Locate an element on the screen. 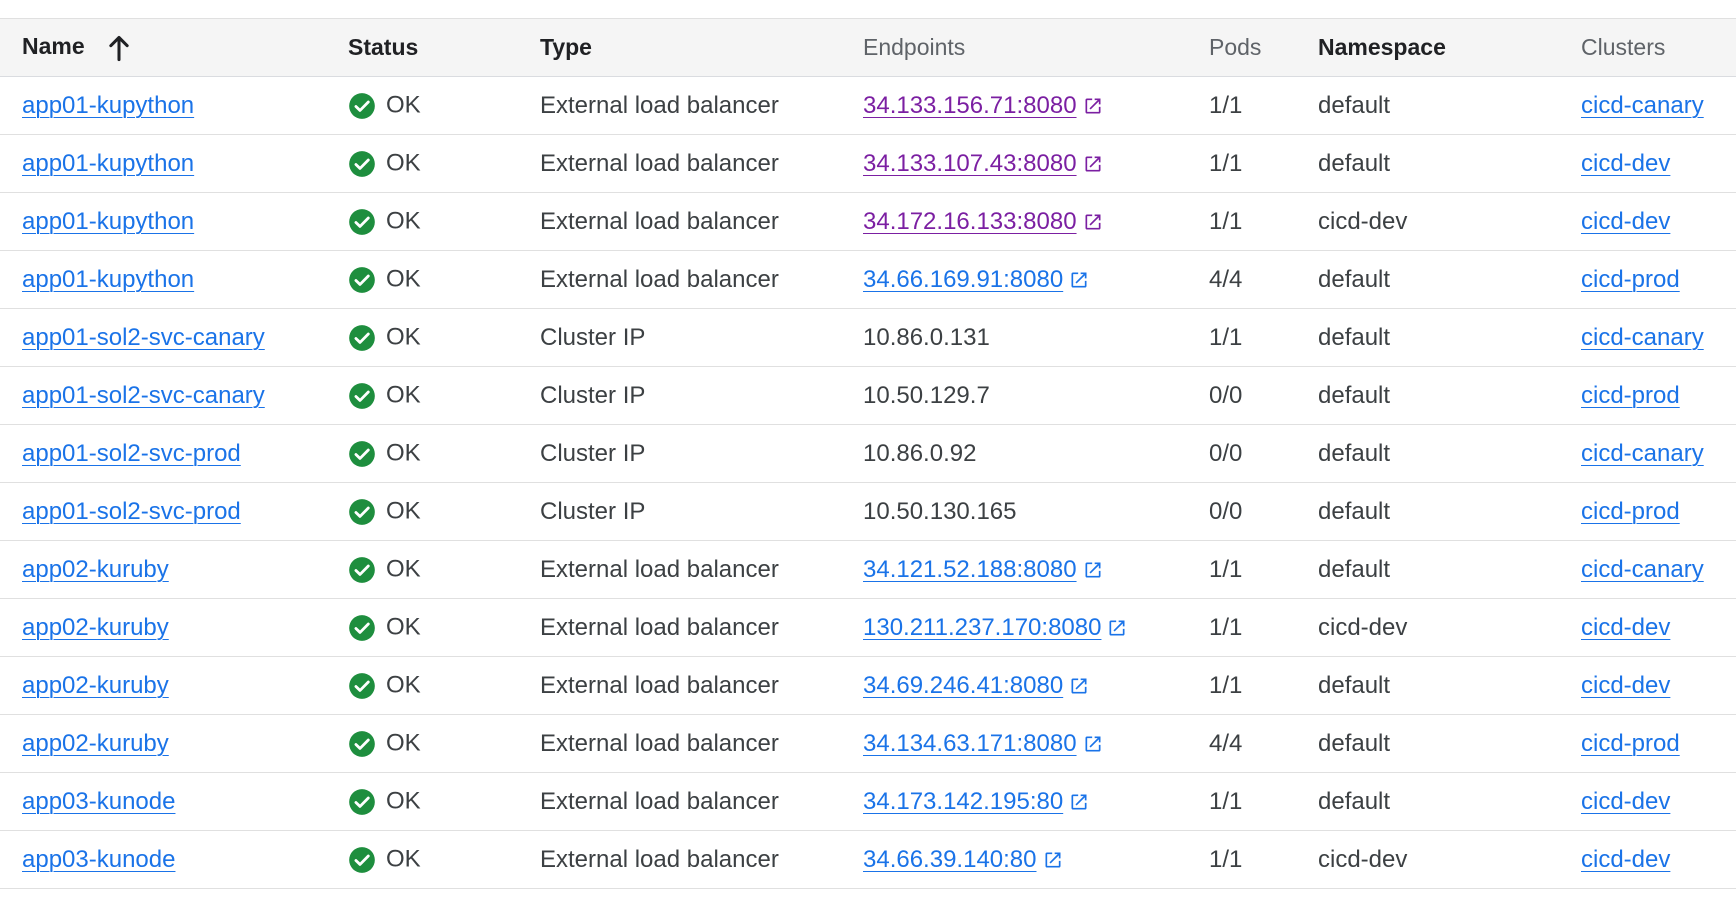 This screenshot has width=1736, height=898. clusters-cell: cicd-canary is located at coordinates (1645, 454).